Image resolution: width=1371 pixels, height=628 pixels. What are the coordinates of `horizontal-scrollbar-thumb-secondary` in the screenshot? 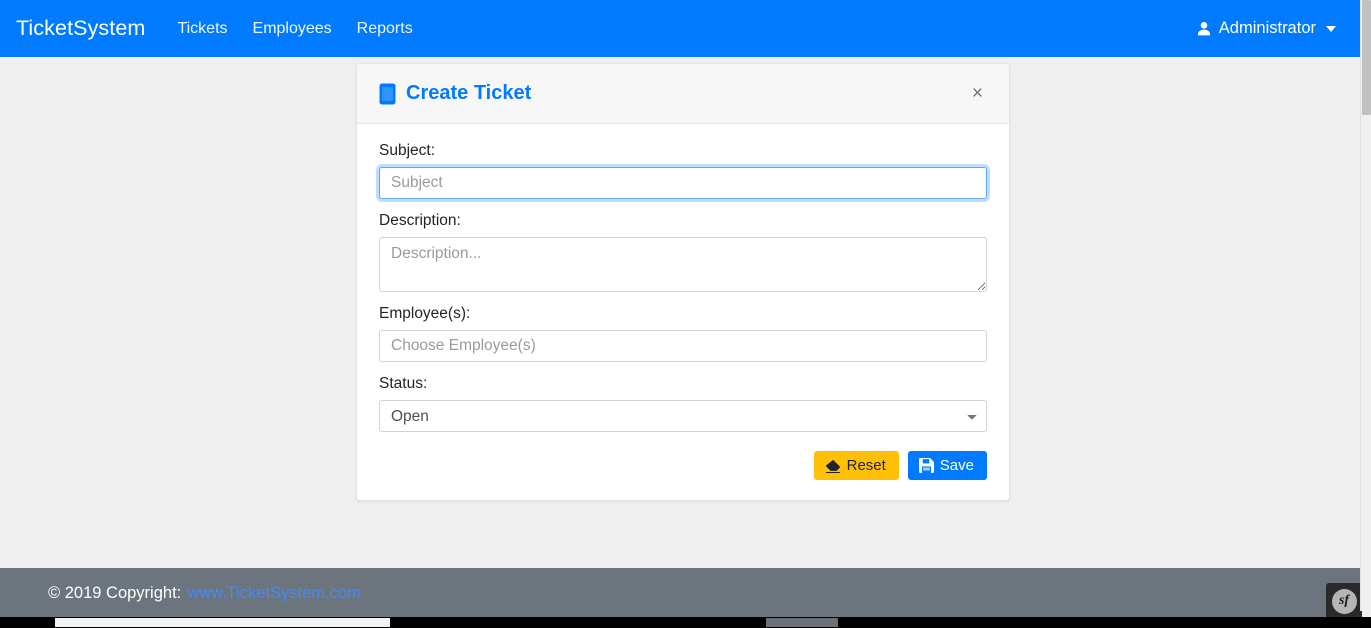 It's located at (802, 622).